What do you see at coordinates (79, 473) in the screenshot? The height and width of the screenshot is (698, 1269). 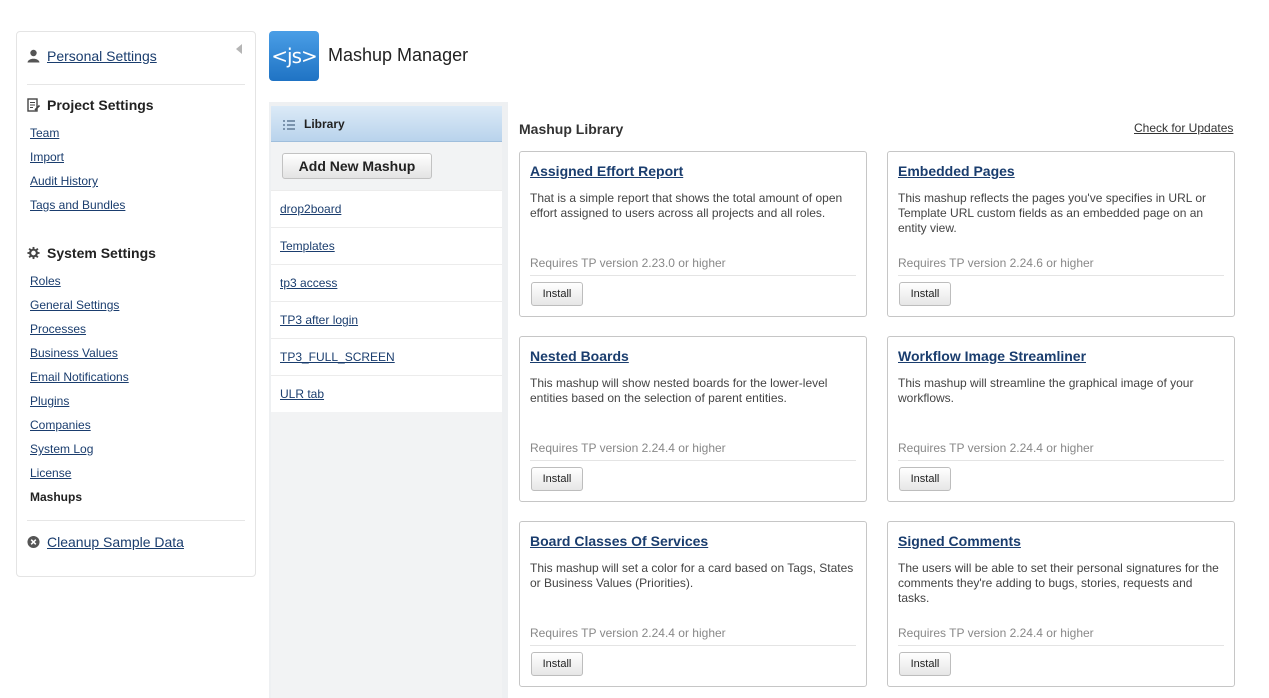 I see `nav-item-license: License` at bounding box center [79, 473].